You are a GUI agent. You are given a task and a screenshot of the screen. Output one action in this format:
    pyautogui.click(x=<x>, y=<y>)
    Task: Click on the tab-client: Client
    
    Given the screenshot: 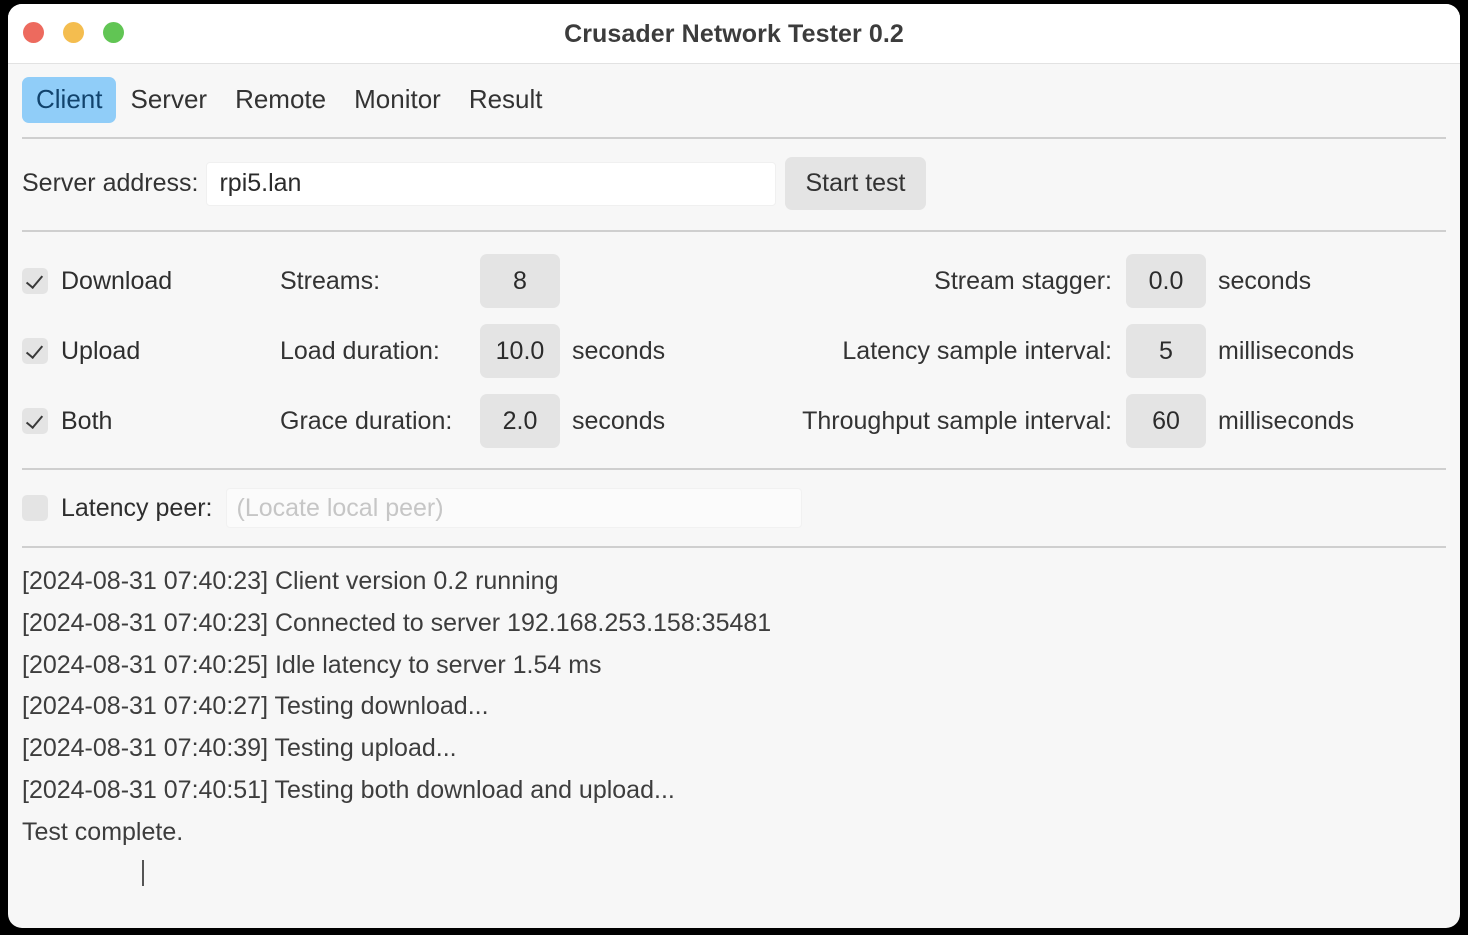 What is the action you would take?
    pyautogui.click(x=69, y=100)
    